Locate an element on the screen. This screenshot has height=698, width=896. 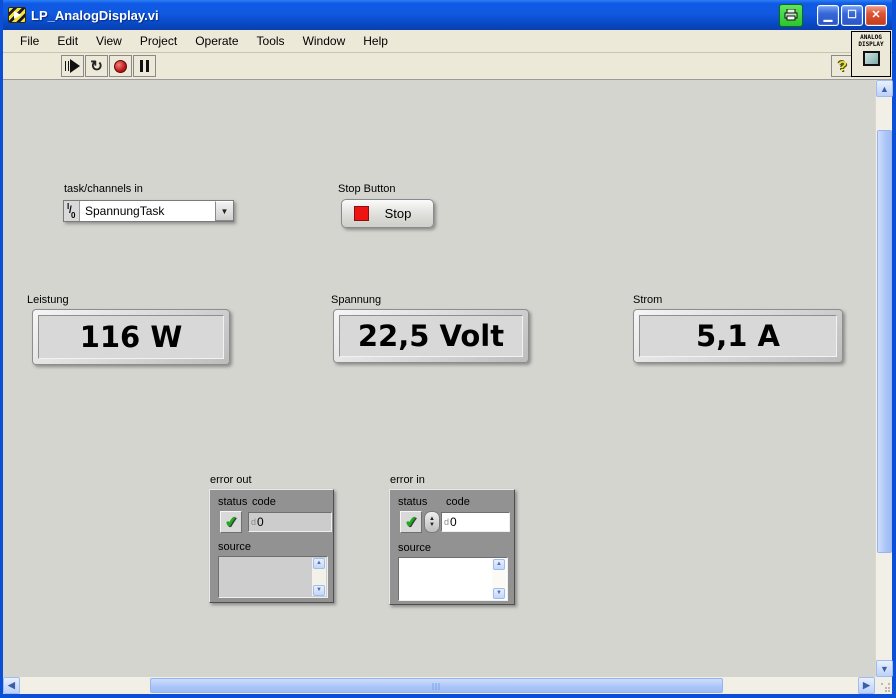
vi-connector-icon: ANALOG DISPLAY is located at coordinates (871, 54).